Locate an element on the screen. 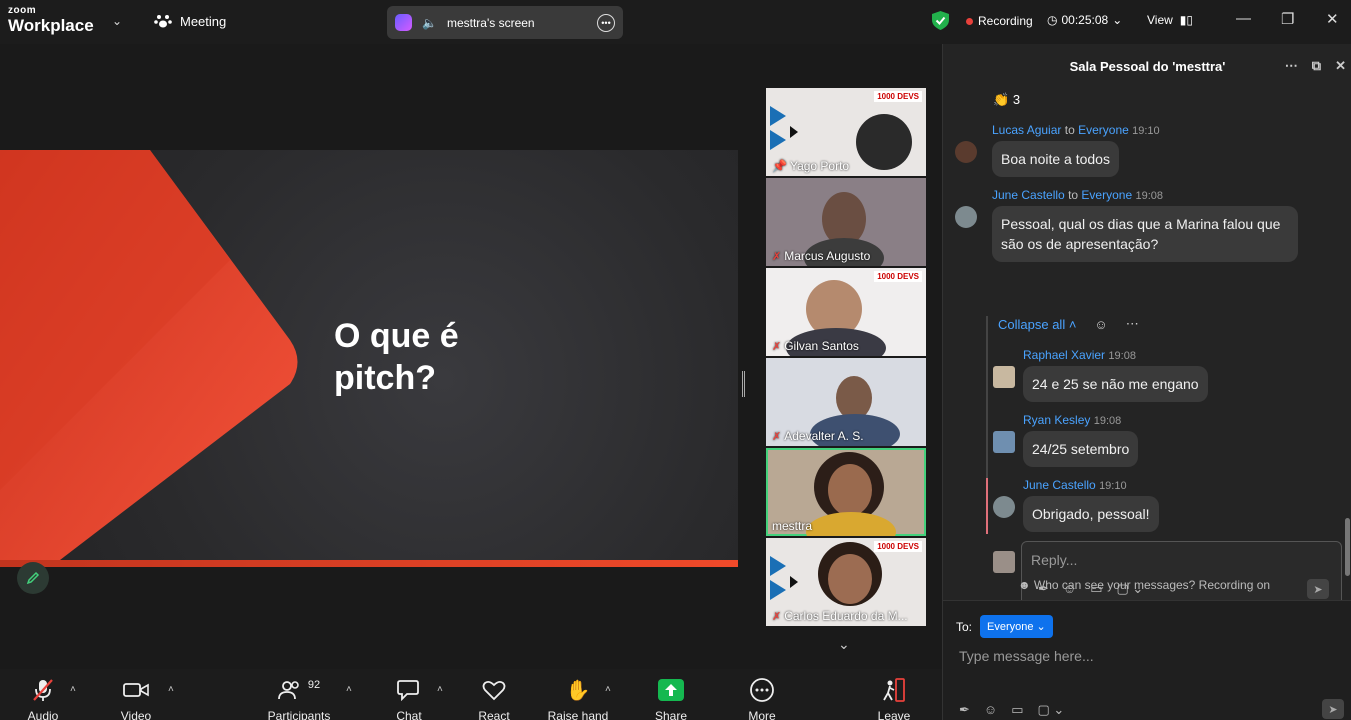 The image size is (1351, 720). add-reaction-icon: ☺ is located at coordinates (1100, 324).